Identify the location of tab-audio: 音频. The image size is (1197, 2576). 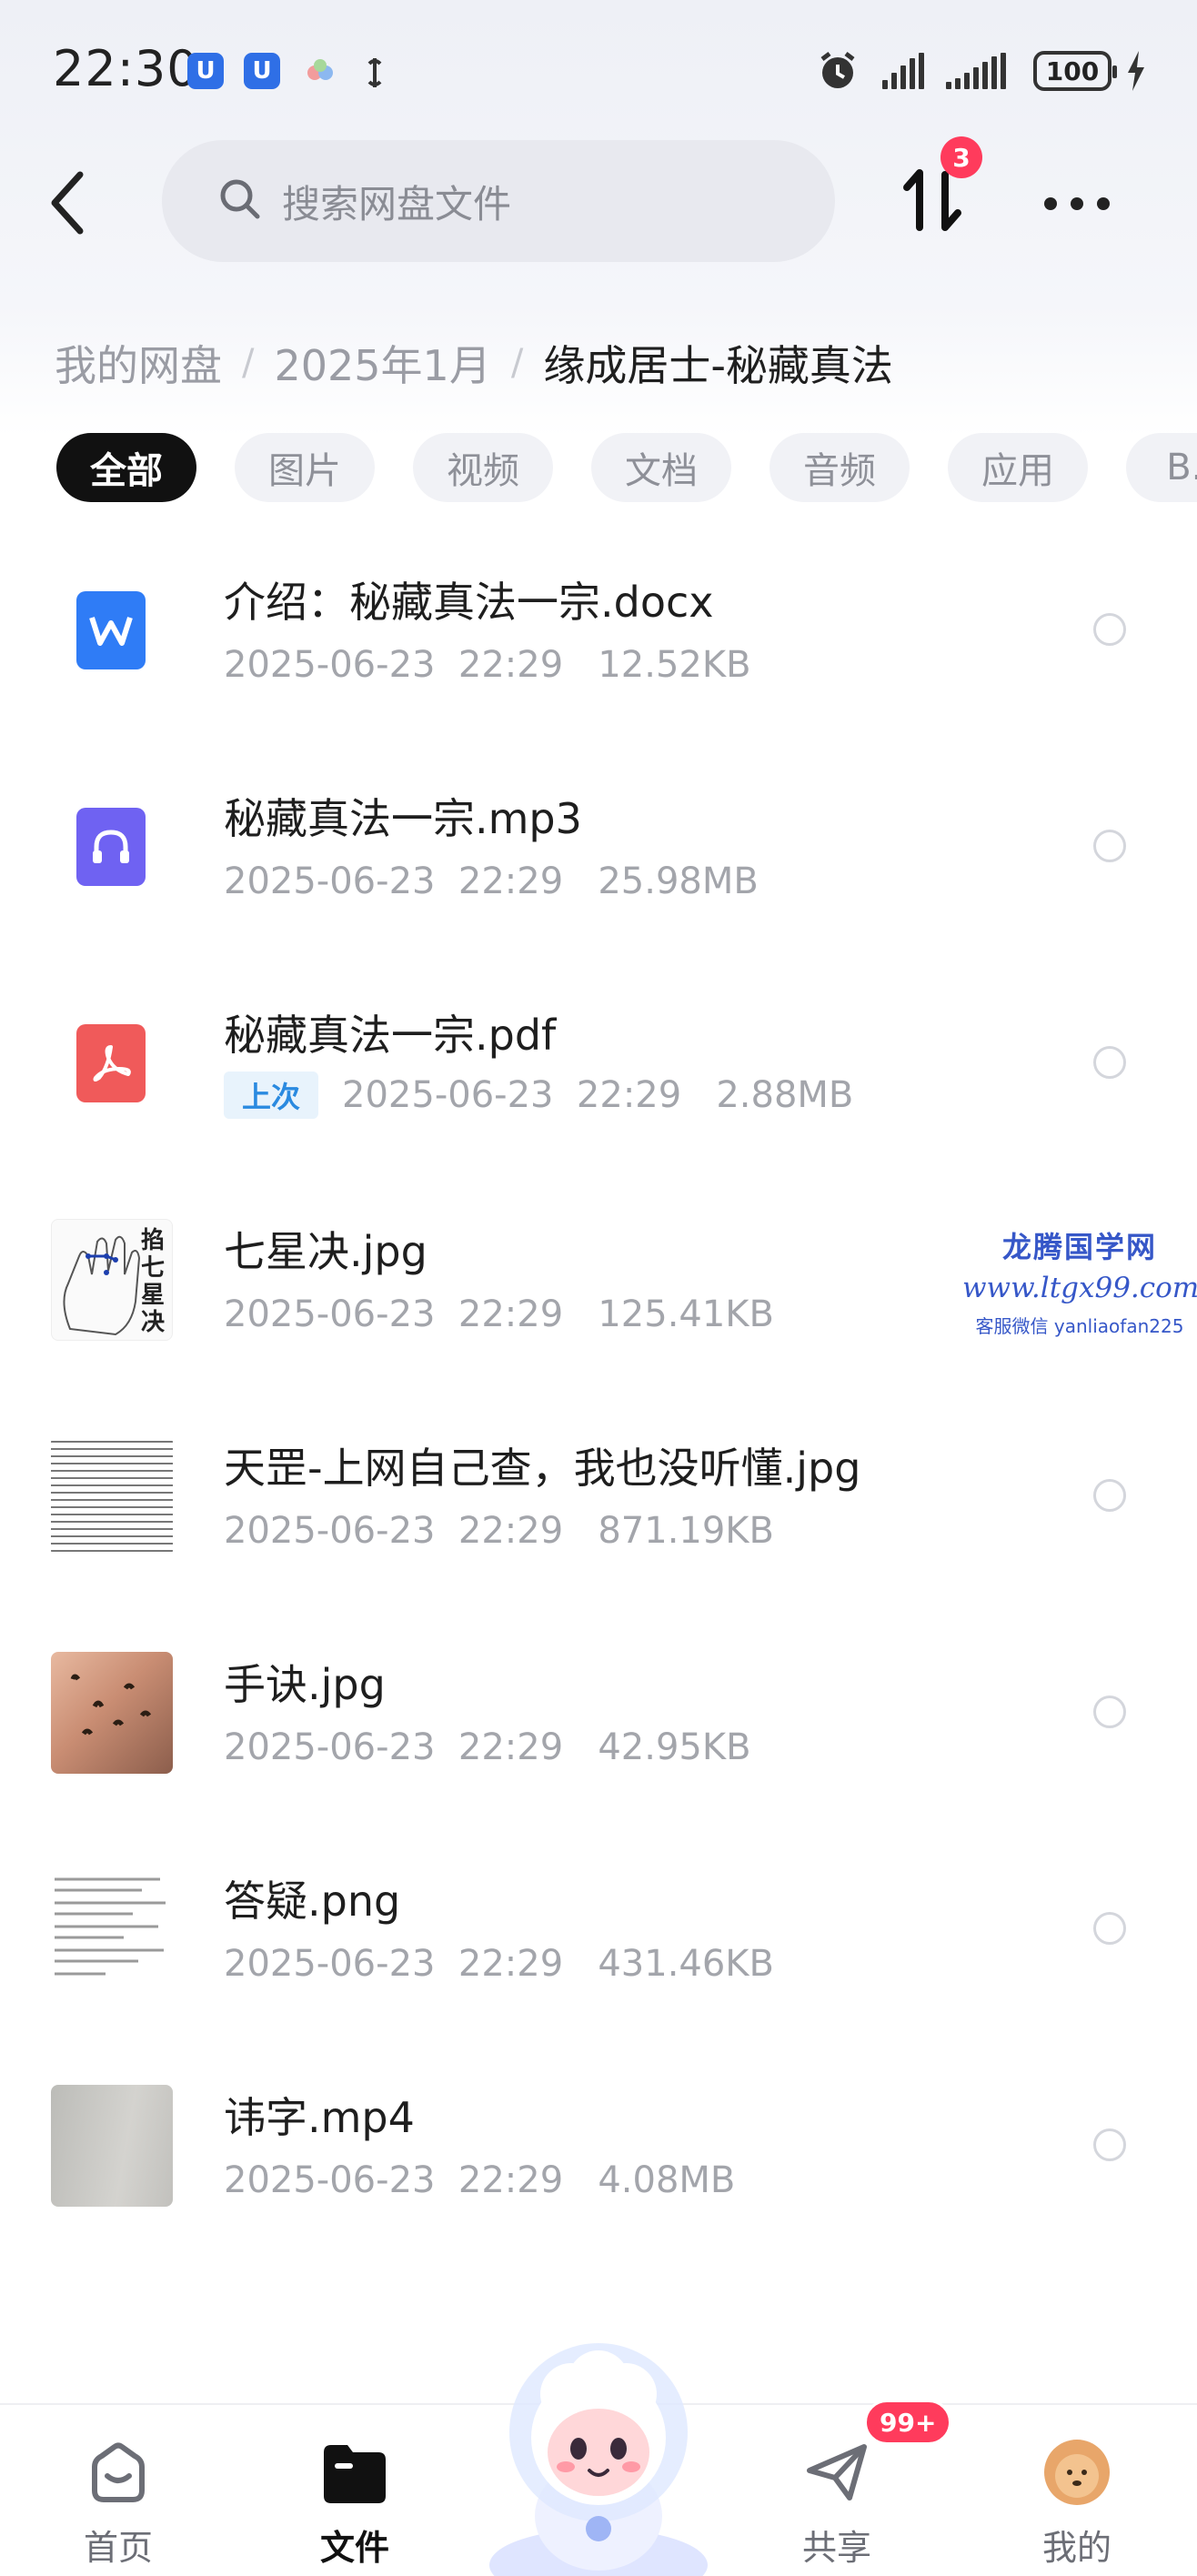
(840, 467).